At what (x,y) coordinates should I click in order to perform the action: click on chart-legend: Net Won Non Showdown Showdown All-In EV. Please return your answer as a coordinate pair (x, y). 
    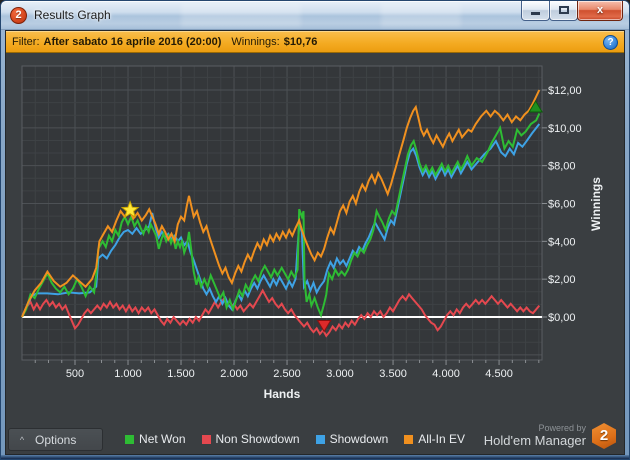
    Looking at the image, I should click on (295, 439).